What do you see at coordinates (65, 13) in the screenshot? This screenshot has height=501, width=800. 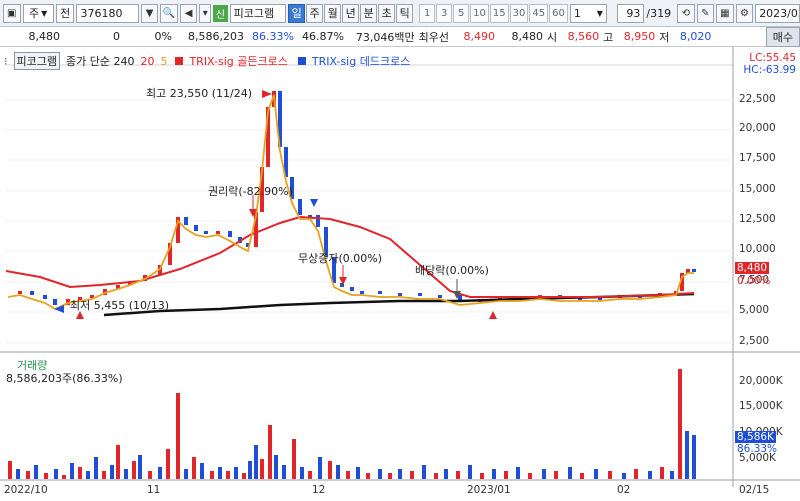 I see `prev-button: 전` at bounding box center [65, 13].